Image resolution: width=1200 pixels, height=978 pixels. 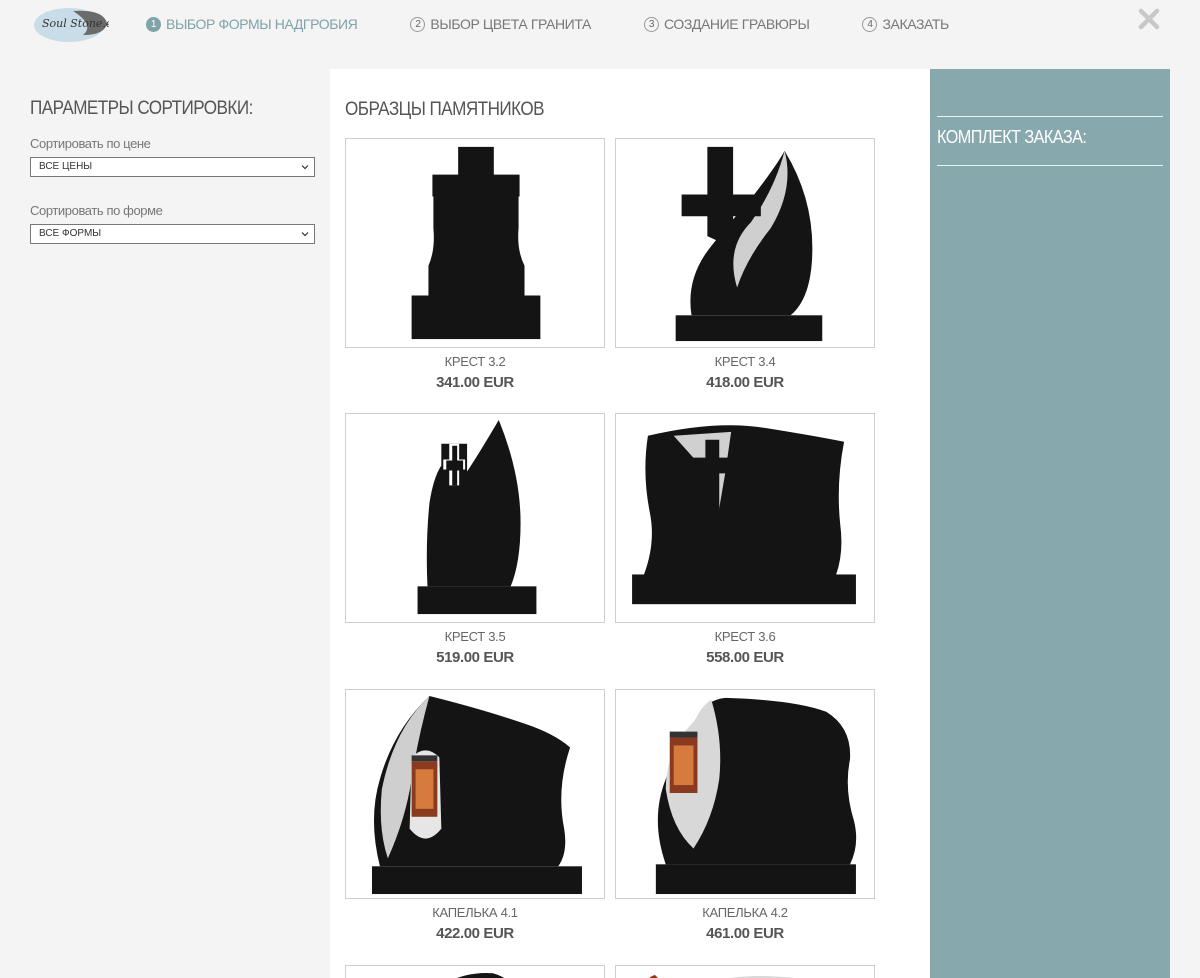 I want to click on step-shape: 1 ВЫБОР ФОРМЫ НАДГРОБИЯ, so click(x=252, y=24).